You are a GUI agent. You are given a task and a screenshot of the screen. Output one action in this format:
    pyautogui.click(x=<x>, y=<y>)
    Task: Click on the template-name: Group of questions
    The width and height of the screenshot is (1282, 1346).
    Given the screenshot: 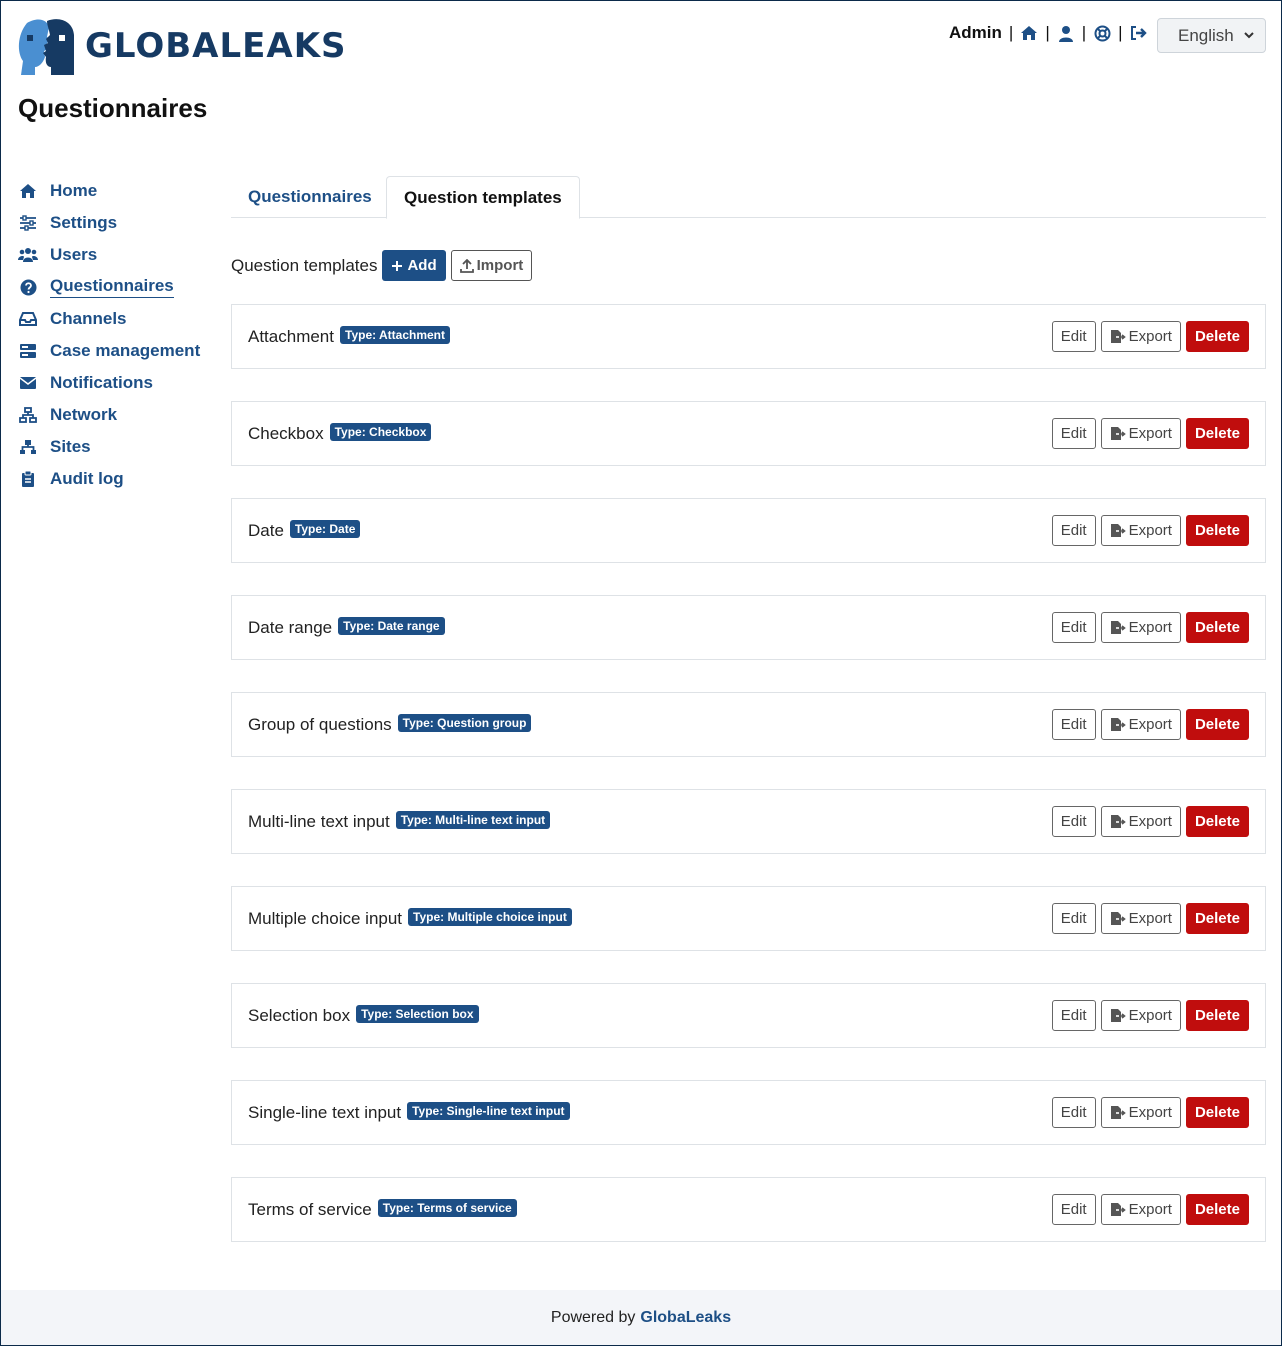 What is the action you would take?
    pyautogui.click(x=320, y=724)
    